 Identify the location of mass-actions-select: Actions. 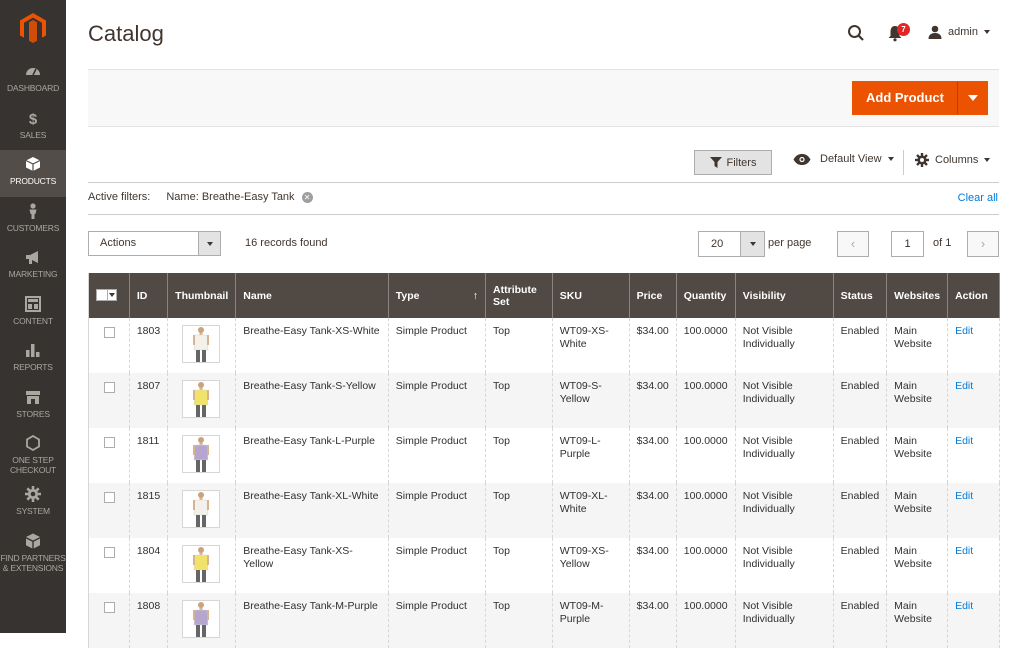
(154, 243).